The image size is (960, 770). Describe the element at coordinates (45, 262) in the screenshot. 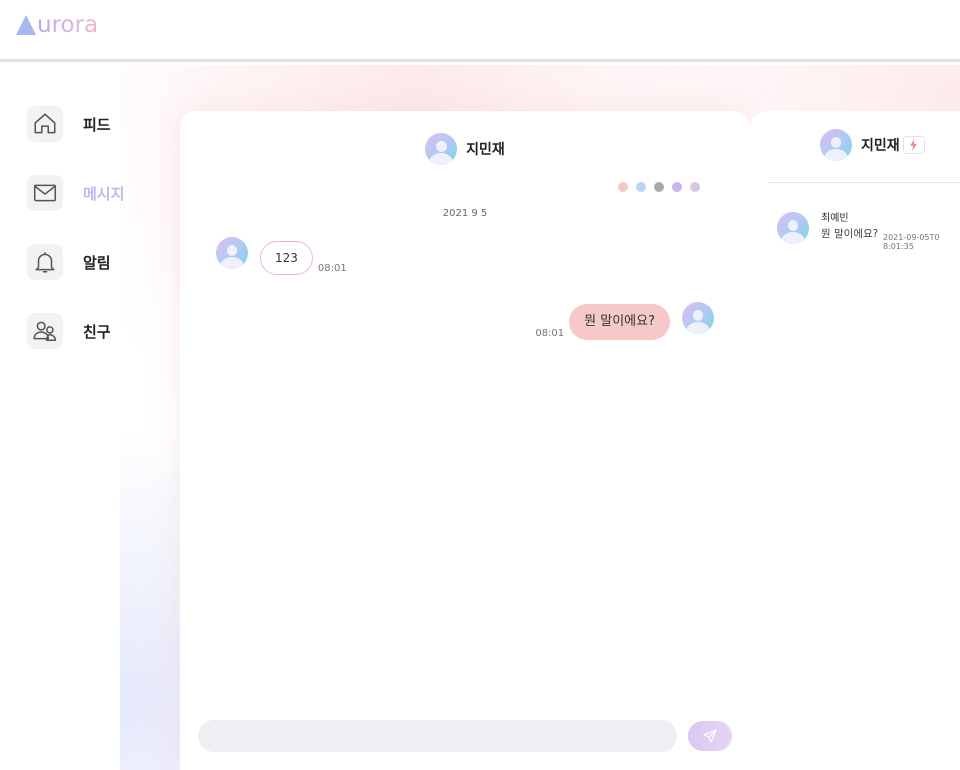

I see `bell-icon` at that location.